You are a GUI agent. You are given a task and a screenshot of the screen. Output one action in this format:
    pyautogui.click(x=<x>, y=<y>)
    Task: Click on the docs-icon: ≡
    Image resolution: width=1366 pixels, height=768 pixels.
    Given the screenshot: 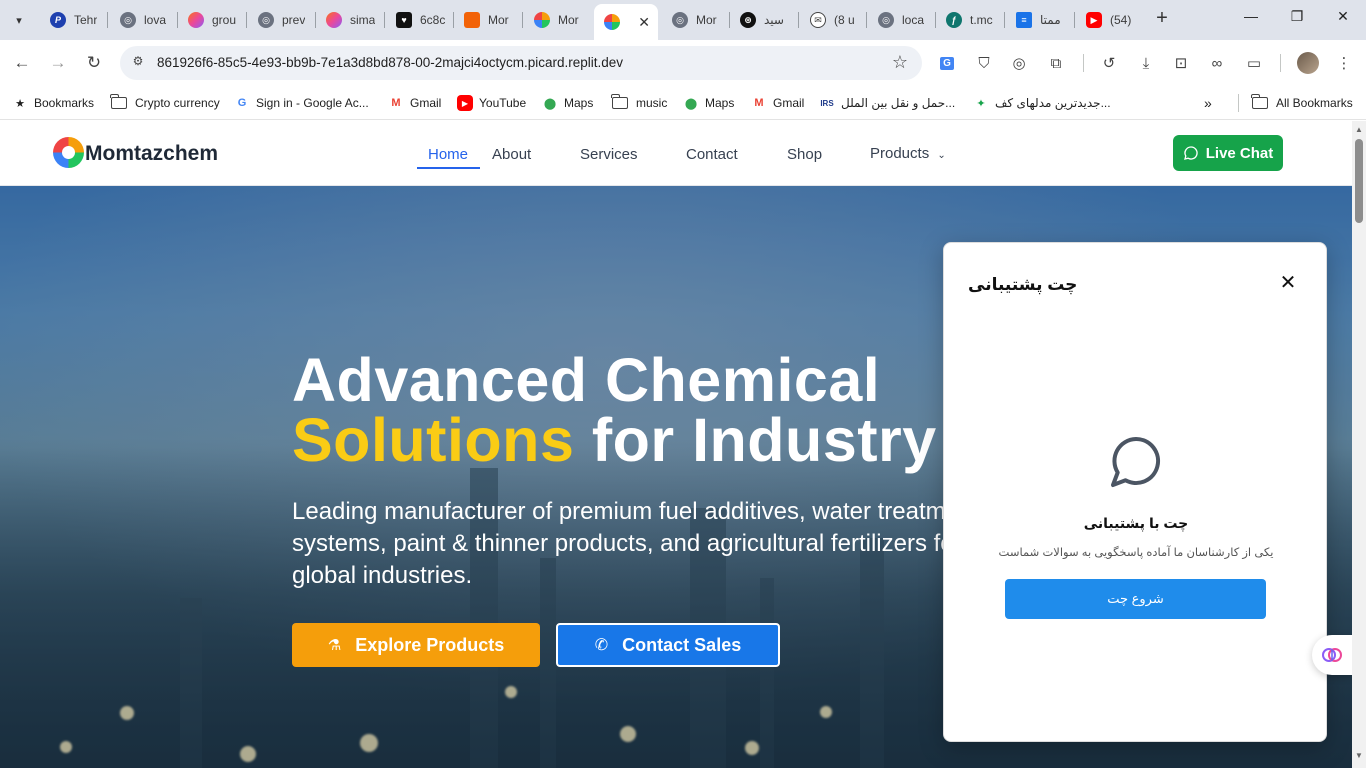 What is the action you would take?
    pyautogui.click(x=1024, y=20)
    